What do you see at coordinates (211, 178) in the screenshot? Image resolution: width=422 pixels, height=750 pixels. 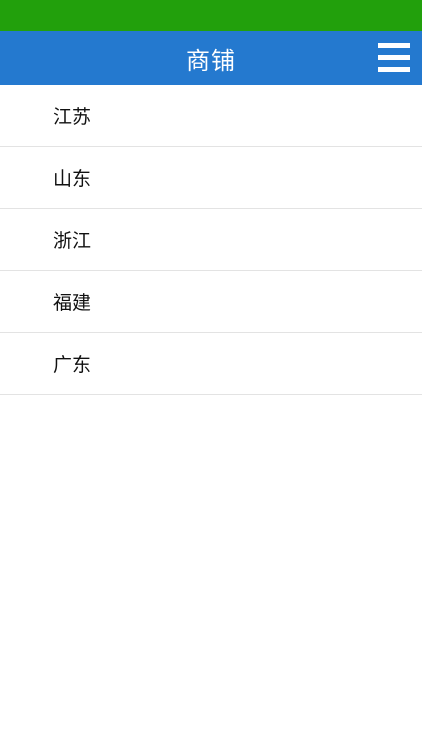 I see `list-item-shandong: 山东` at bounding box center [211, 178].